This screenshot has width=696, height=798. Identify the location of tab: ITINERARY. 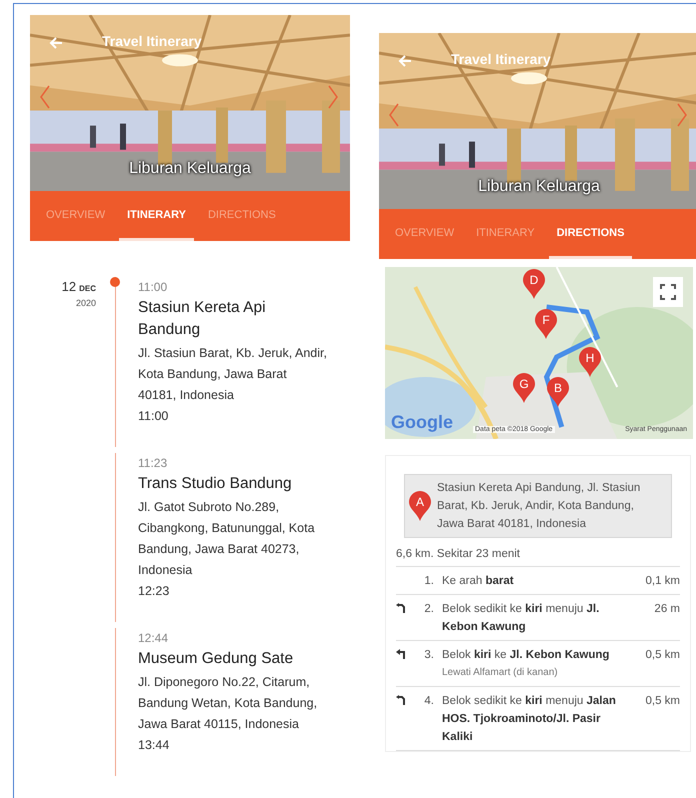
(156, 216).